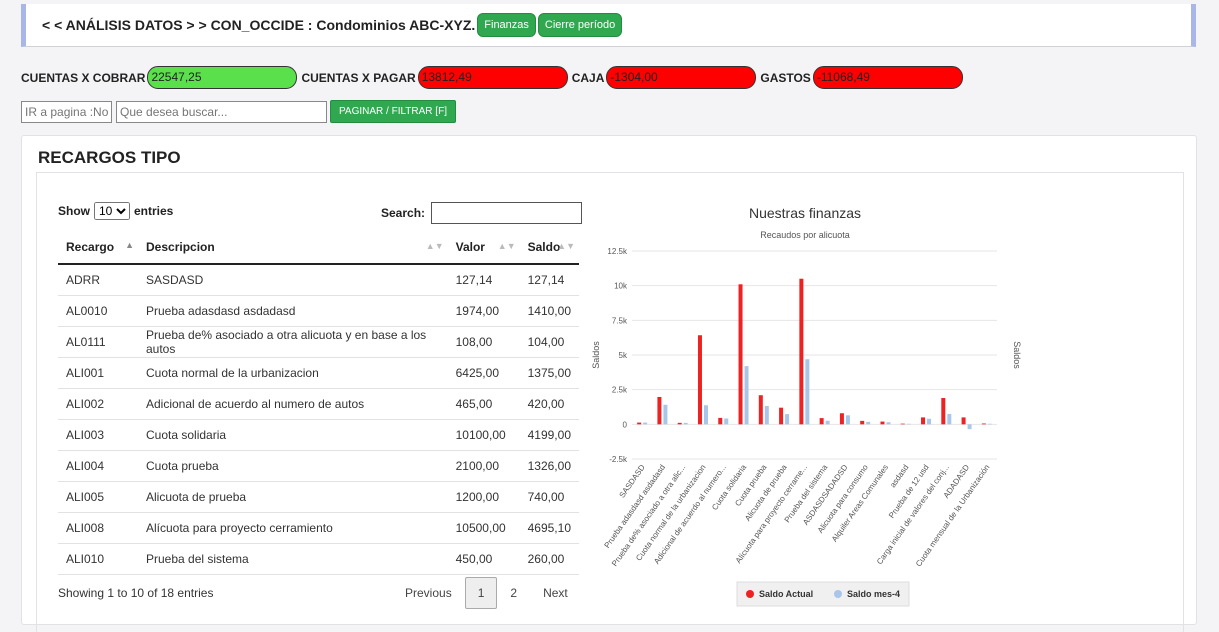  I want to click on finanzas-button: Finanzas, so click(506, 25).